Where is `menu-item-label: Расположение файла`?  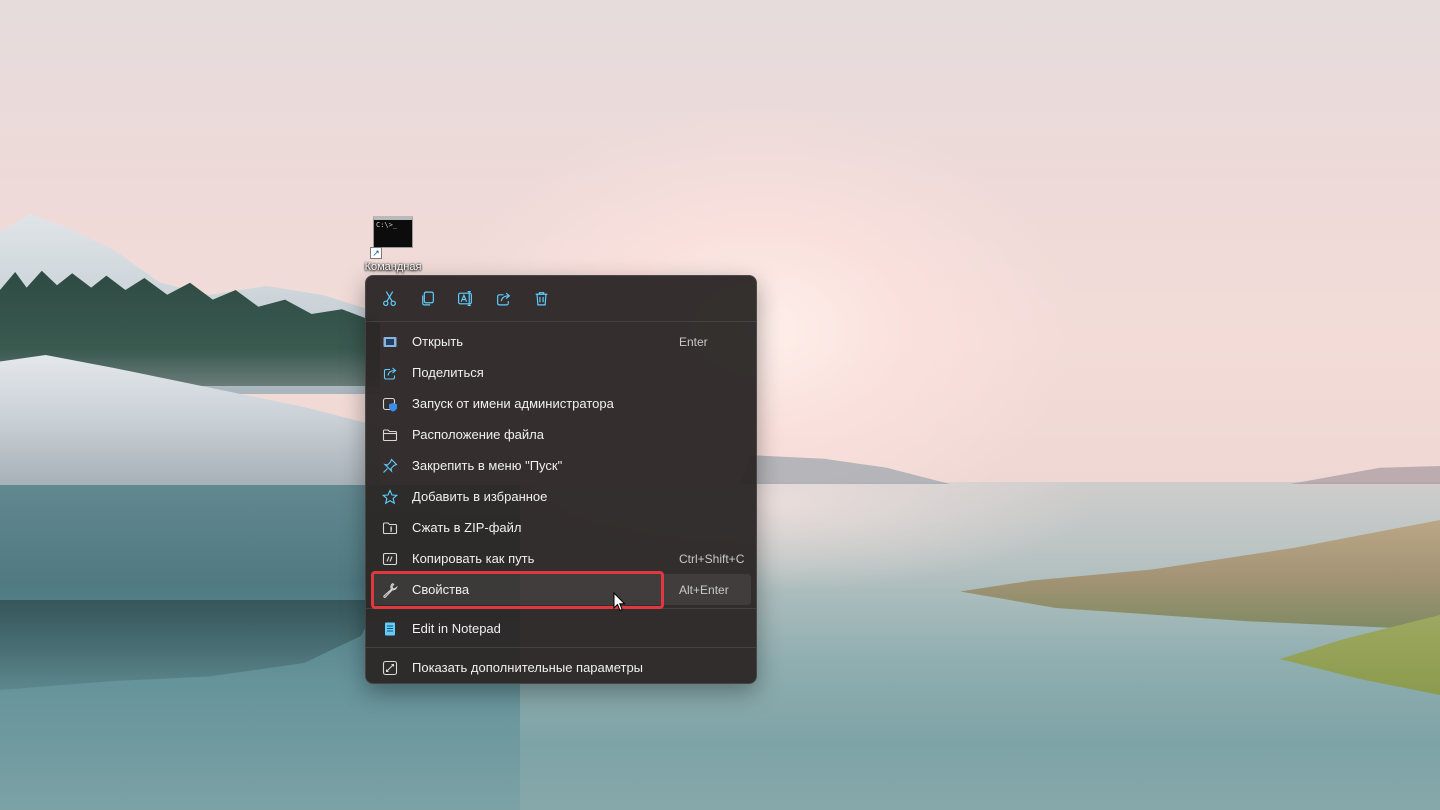 menu-item-label: Расположение файла is located at coordinates (478, 434).